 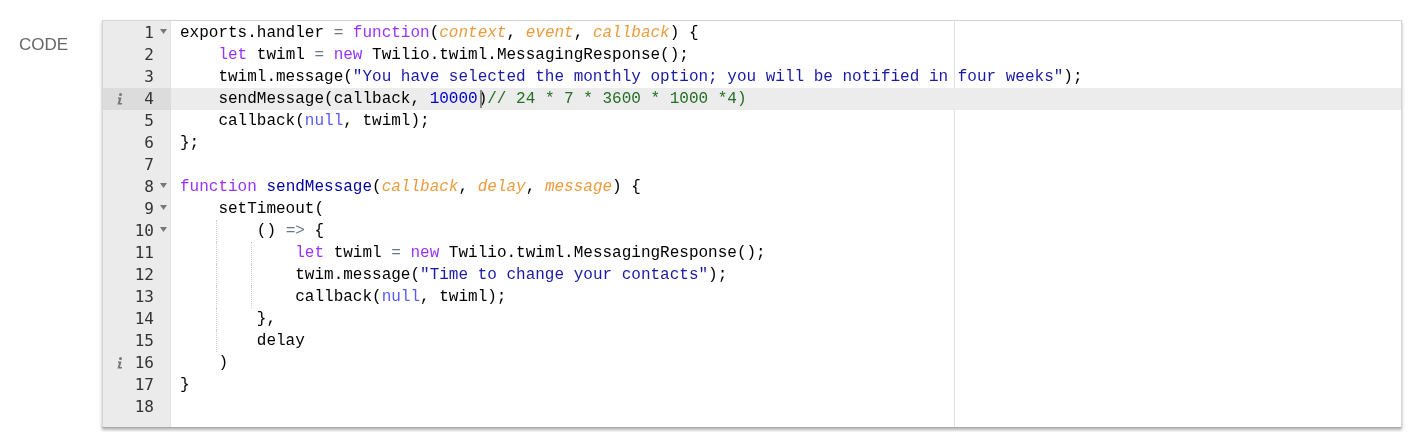 I want to click on line-number: 13, so click(x=144, y=297).